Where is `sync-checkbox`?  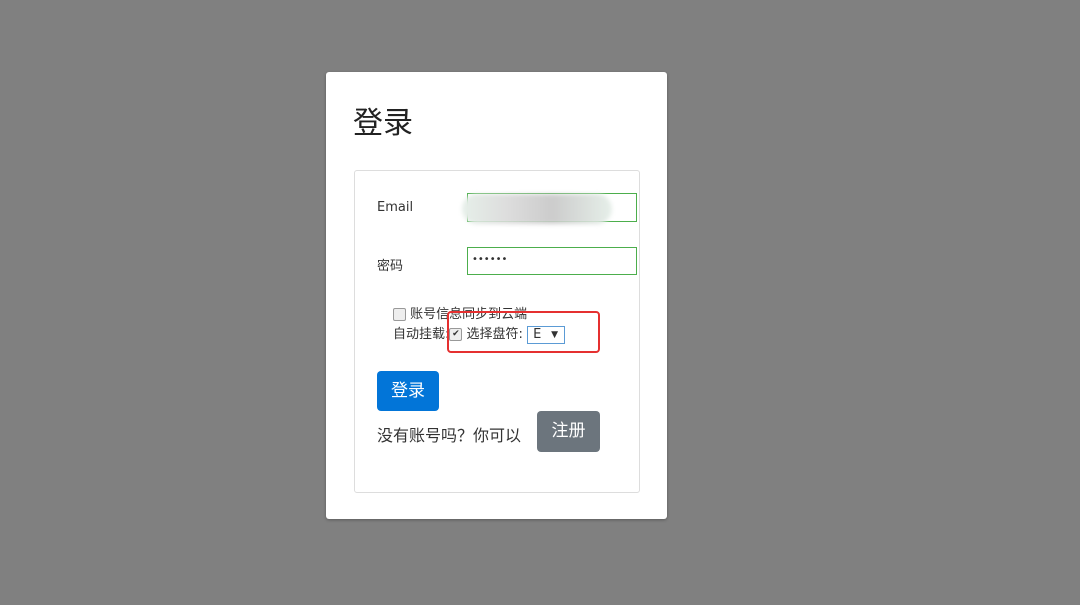
sync-checkbox is located at coordinates (399, 314).